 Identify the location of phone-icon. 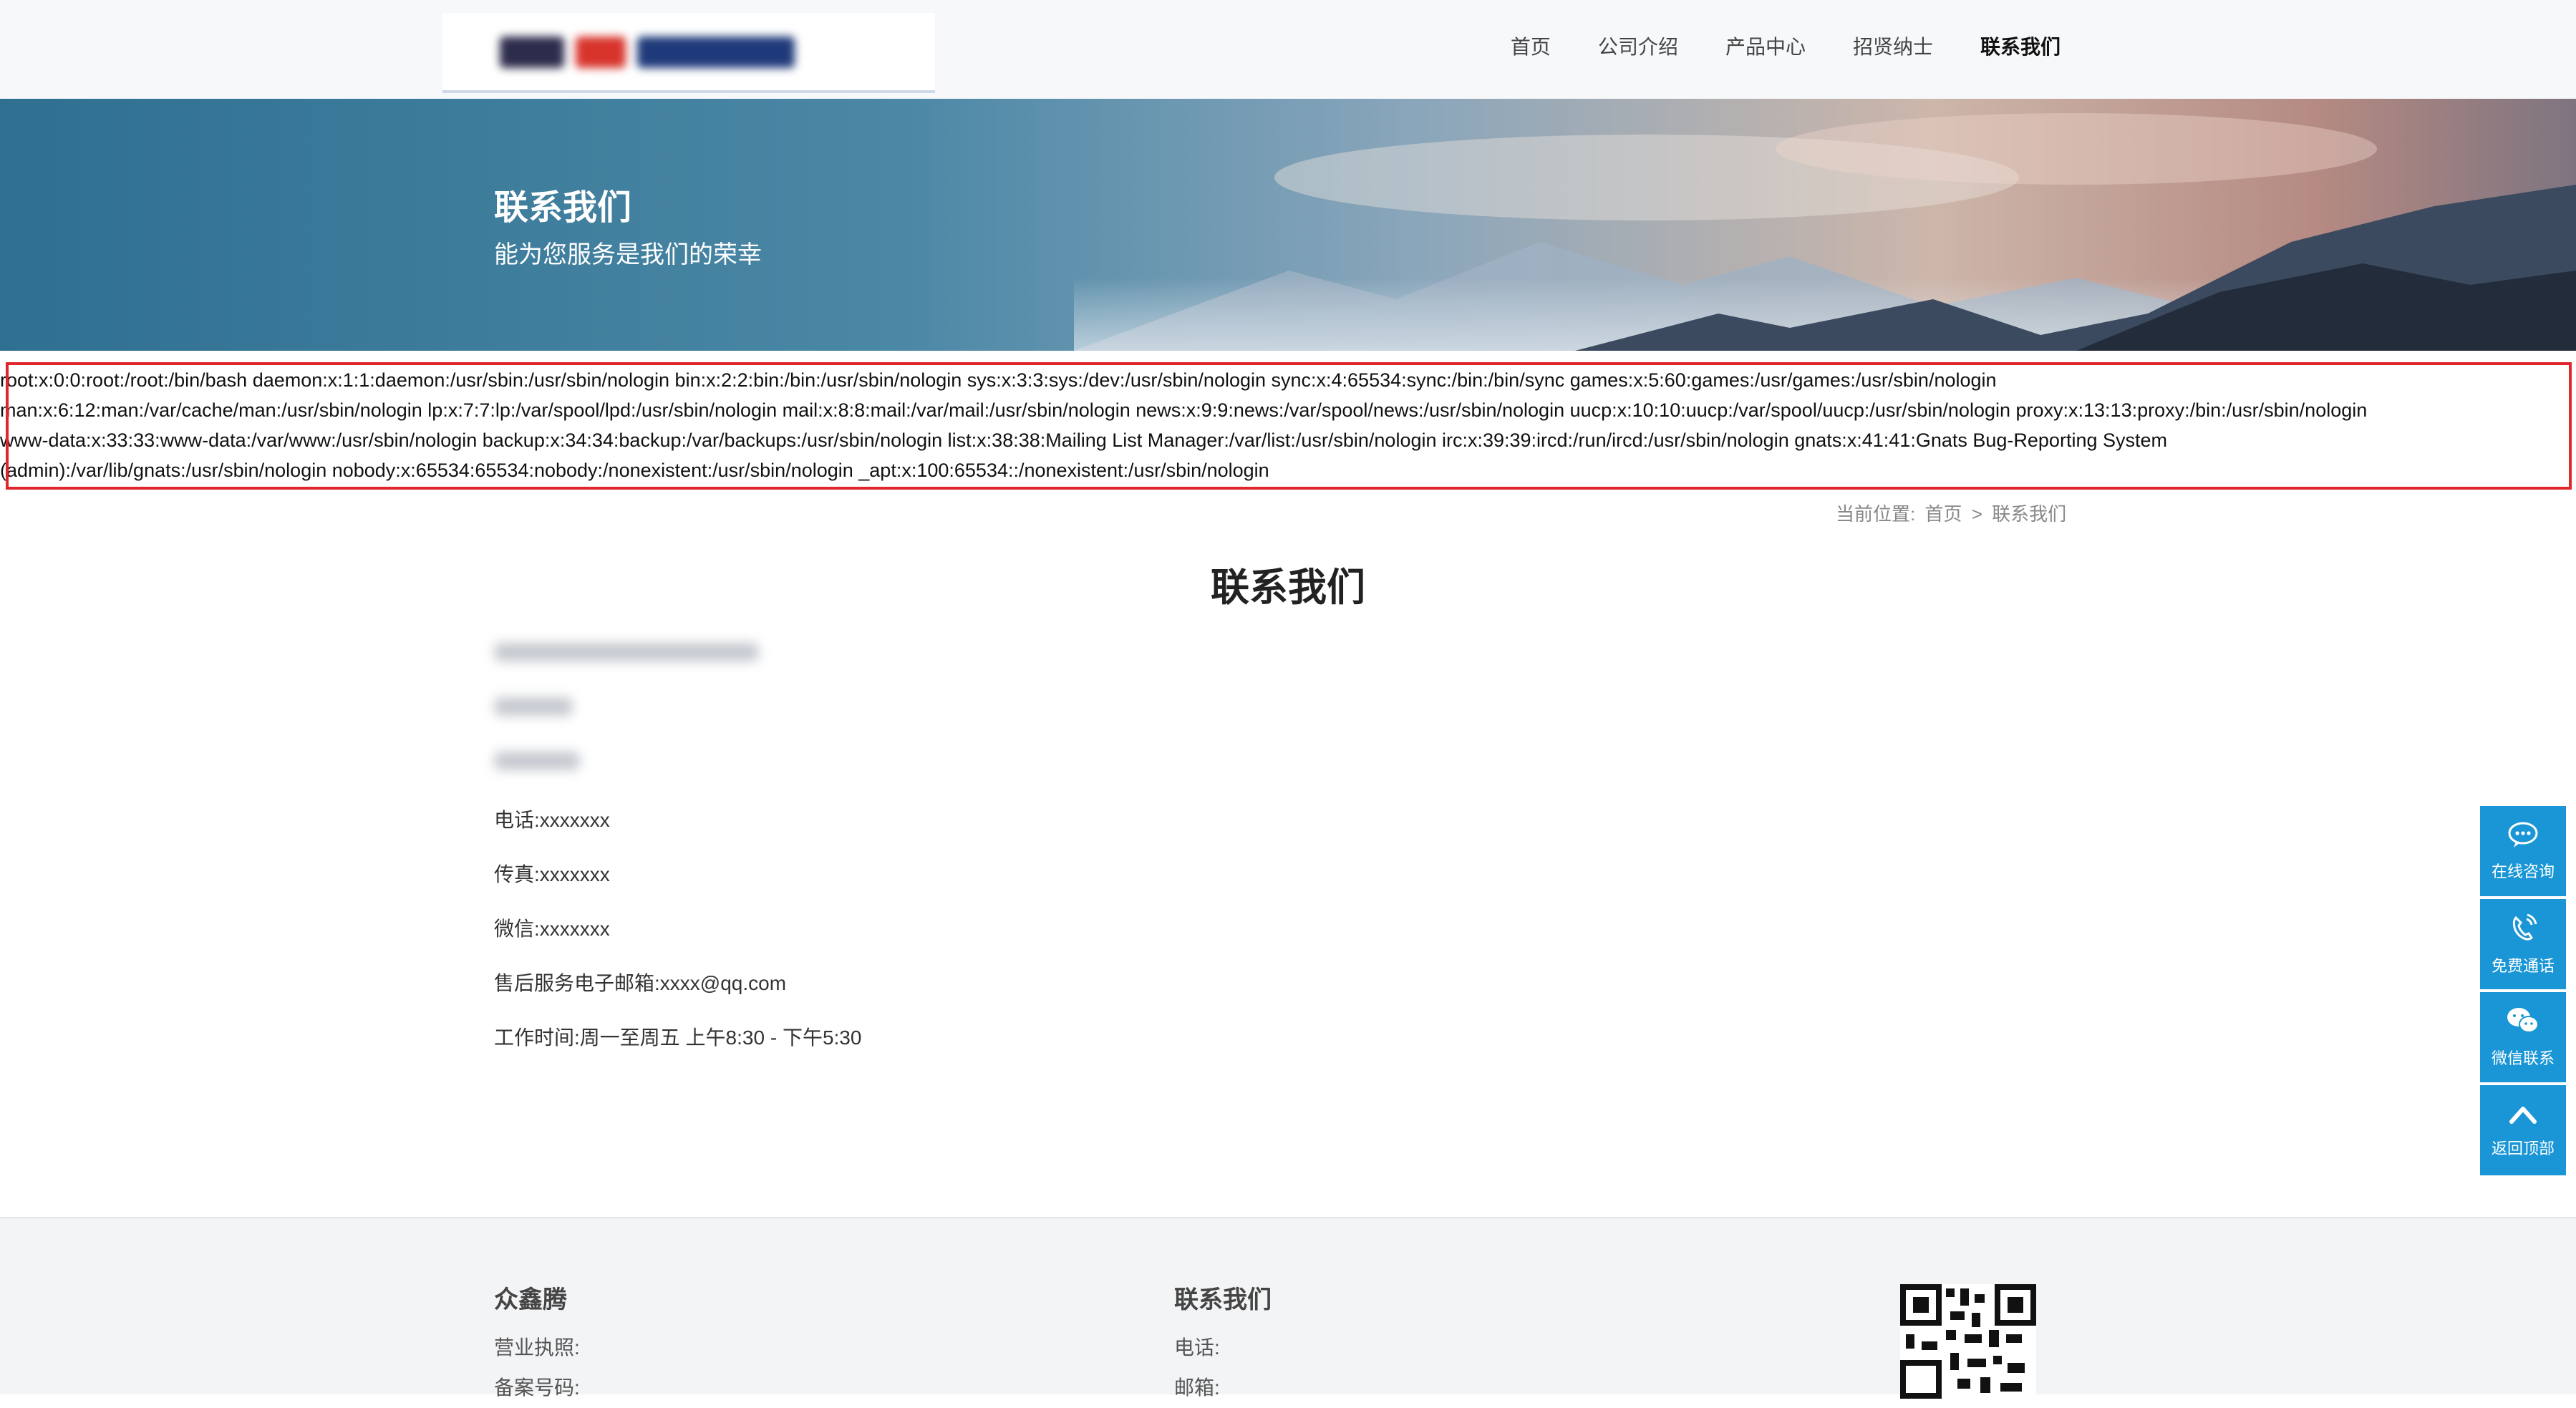
(2523, 931).